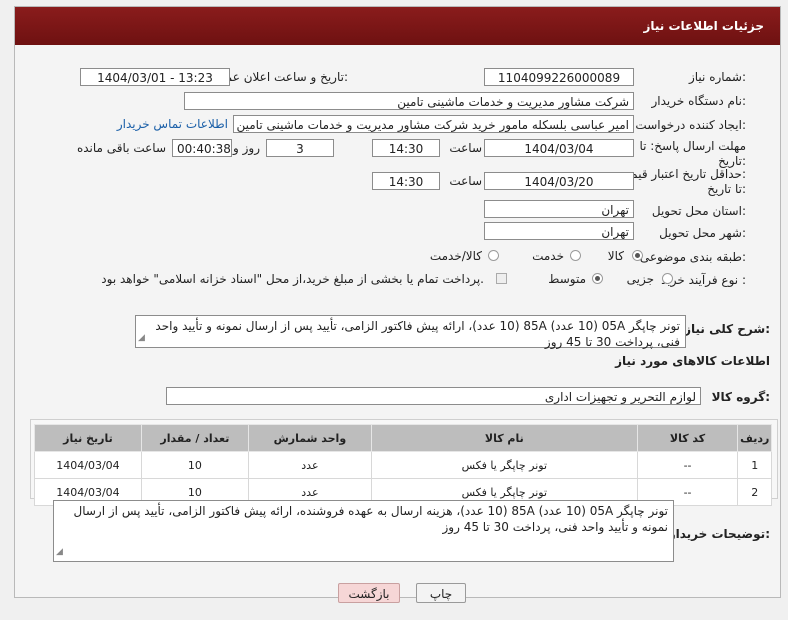  Describe the element at coordinates (559, 209) in the screenshot. I see `province-field: تهران` at that location.